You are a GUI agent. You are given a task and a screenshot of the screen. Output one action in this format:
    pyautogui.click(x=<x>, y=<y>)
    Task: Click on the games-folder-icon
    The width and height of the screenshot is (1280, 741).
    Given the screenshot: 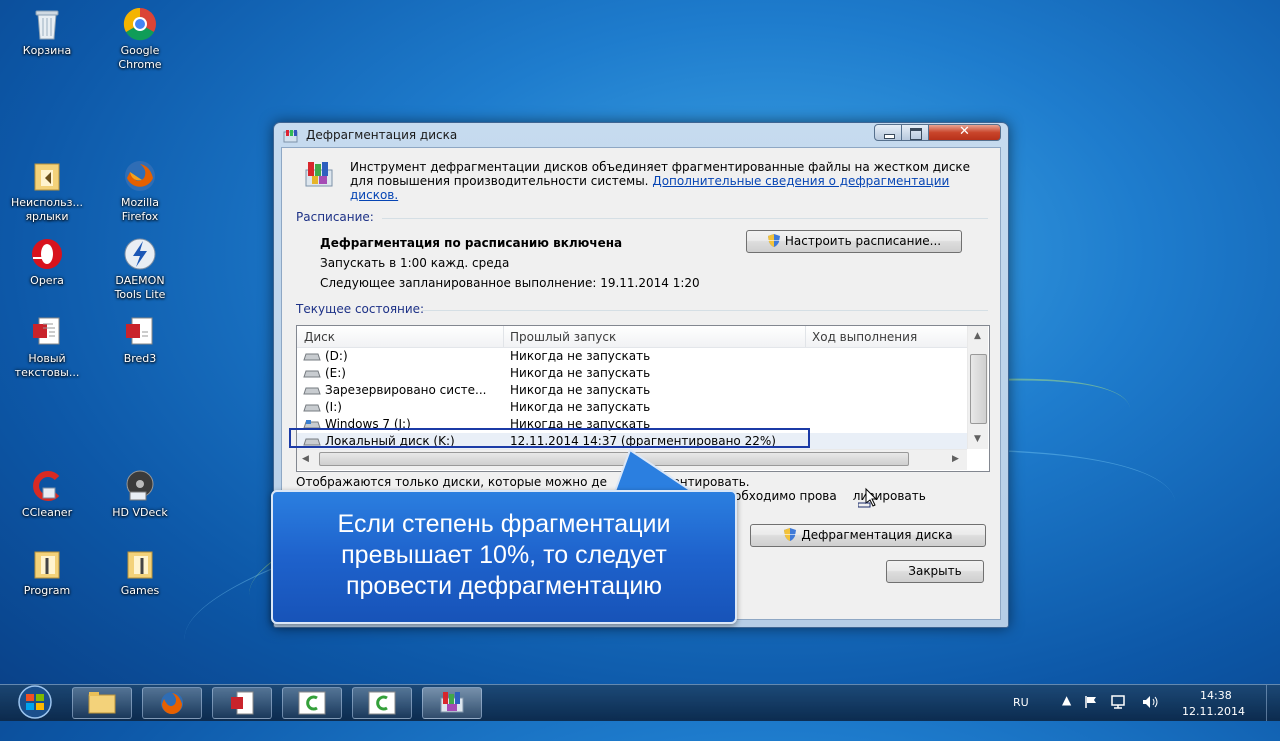 What is the action you would take?
    pyautogui.click(x=140, y=564)
    